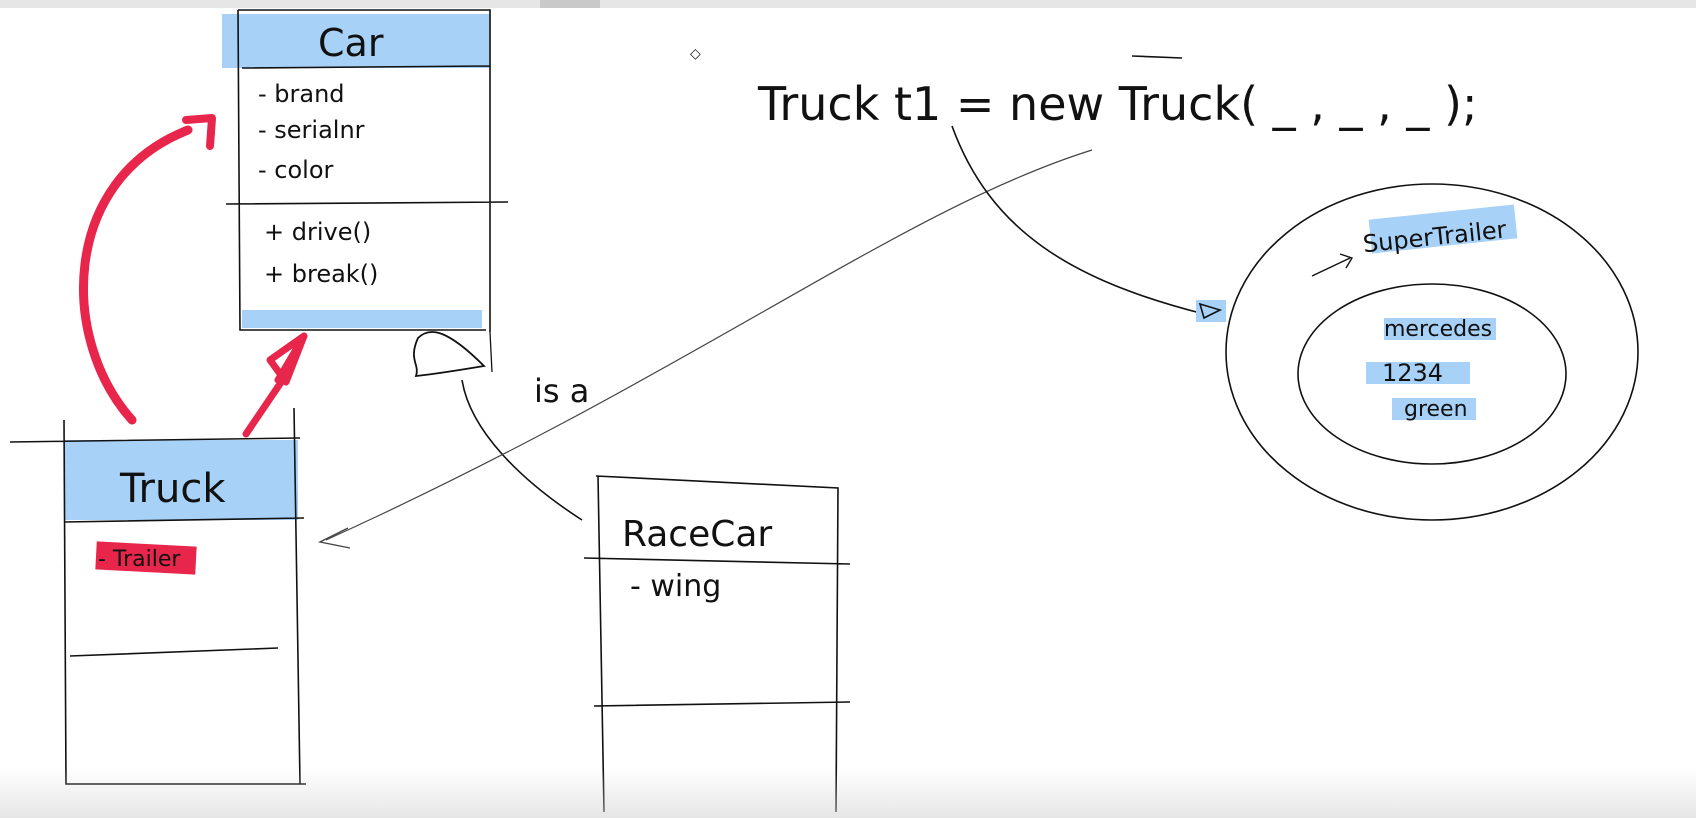 The height and width of the screenshot is (818, 1696). I want to click on car-attribute-color: - color, so click(296, 170).